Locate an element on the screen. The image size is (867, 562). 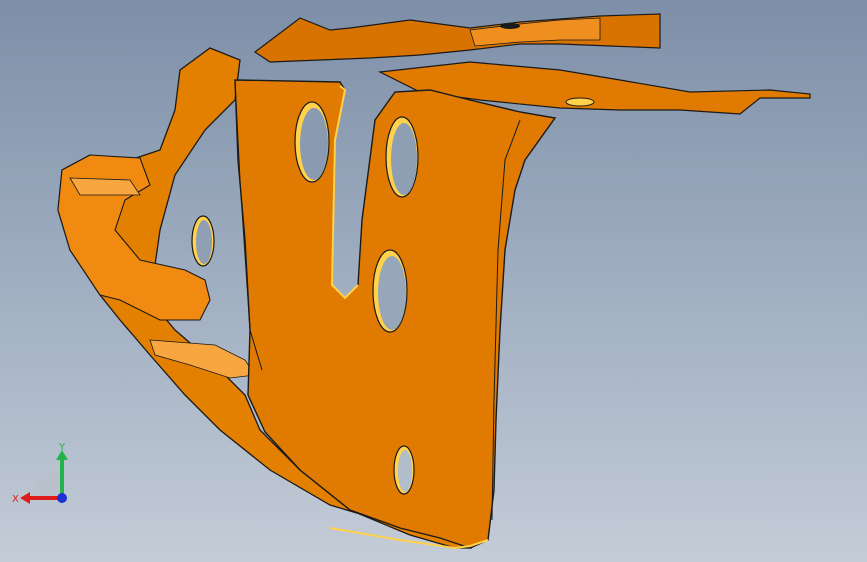
hole-1-through is located at coordinates (314, 144).